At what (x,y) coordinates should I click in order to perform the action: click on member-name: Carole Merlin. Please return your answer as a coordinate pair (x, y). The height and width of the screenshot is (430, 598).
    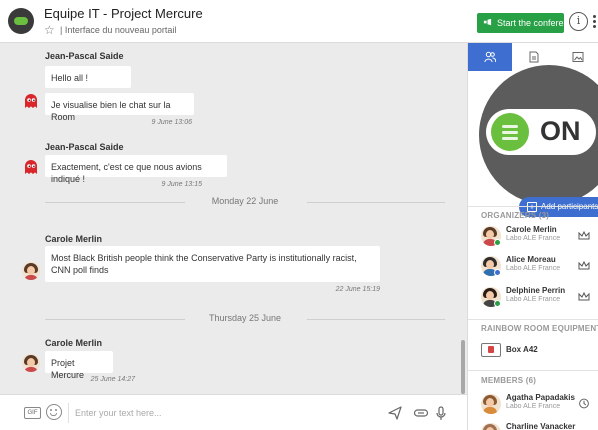
    Looking at the image, I should click on (531, 229).